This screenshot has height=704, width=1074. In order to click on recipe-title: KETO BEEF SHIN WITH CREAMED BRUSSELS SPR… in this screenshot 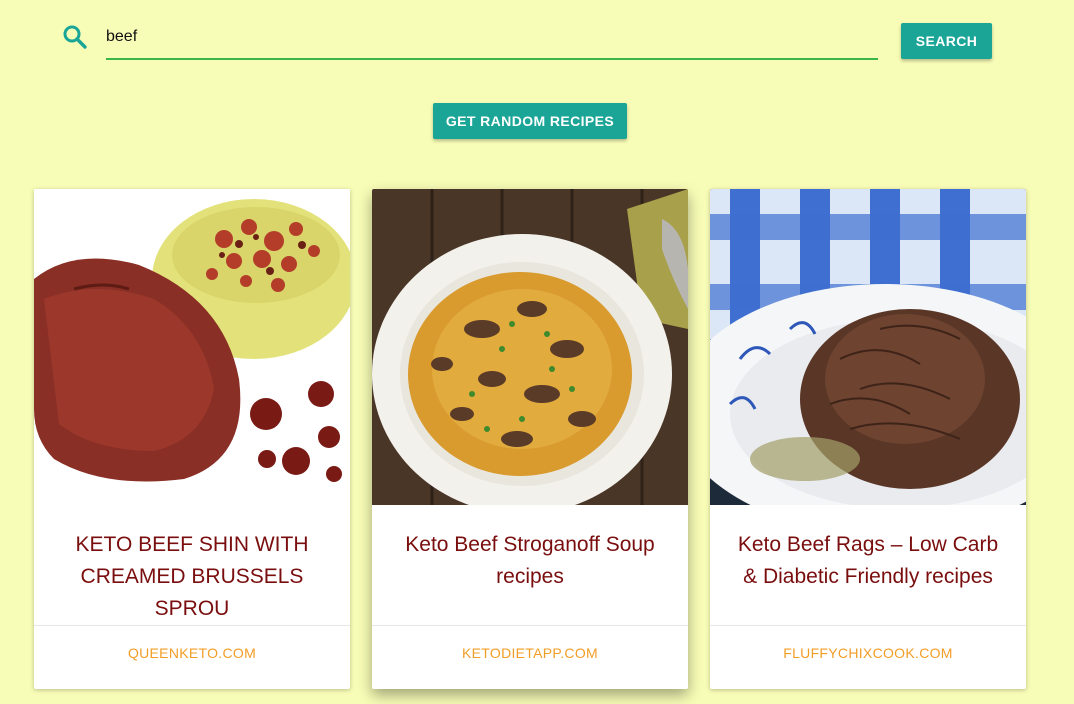, I will do `click(192, 577)`.